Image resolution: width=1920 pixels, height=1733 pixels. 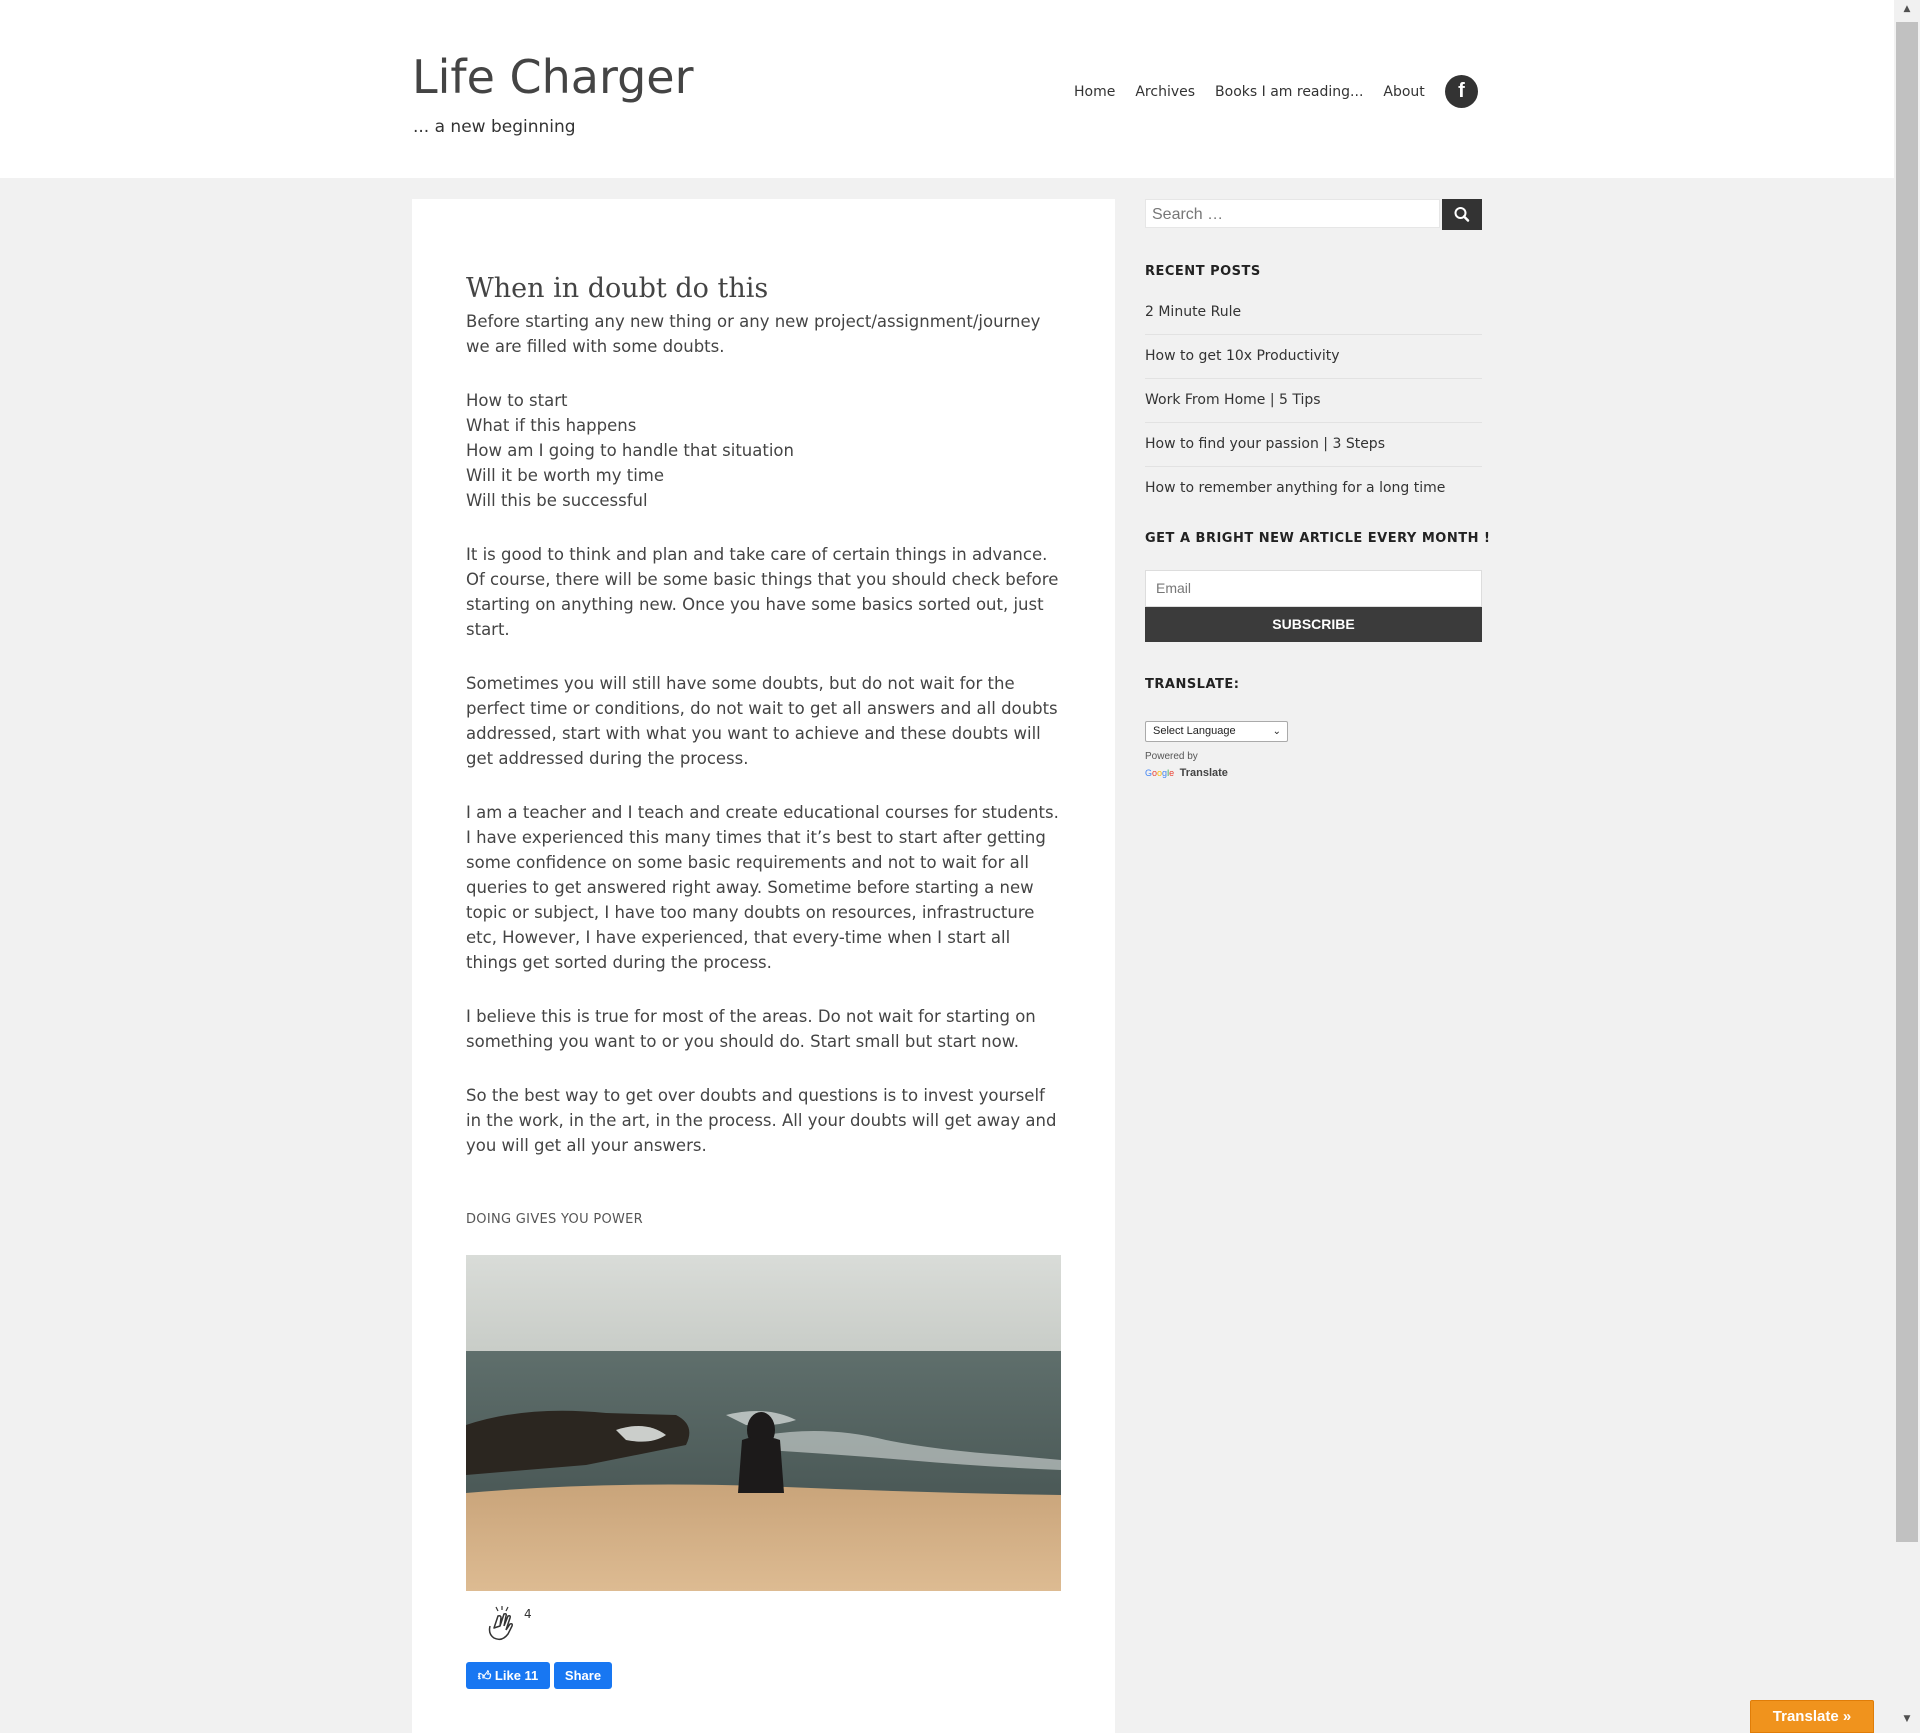 I want to click on doubt-line: Will this be successful, so click(x=557, y=500).